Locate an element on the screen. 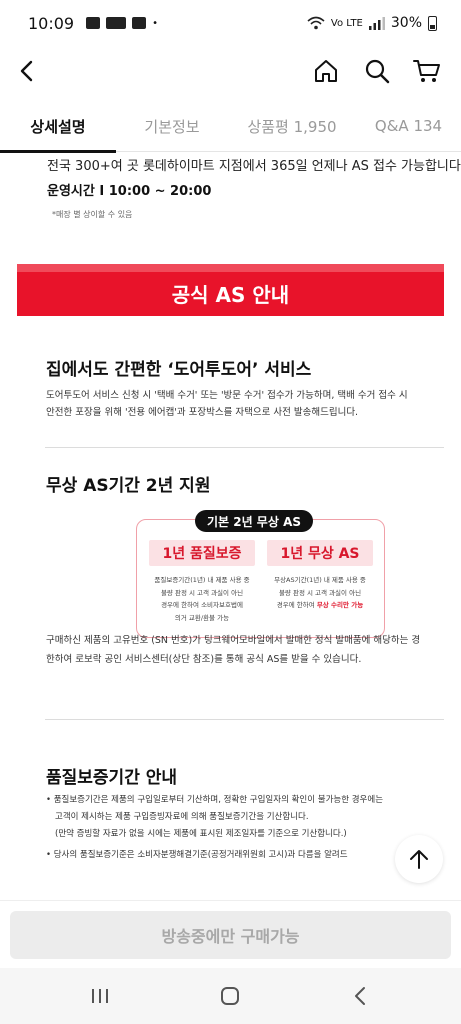 Image resolution: width=461 pixels, height=1024 pixels. home-nav-button is located at coordinates (230, 996).